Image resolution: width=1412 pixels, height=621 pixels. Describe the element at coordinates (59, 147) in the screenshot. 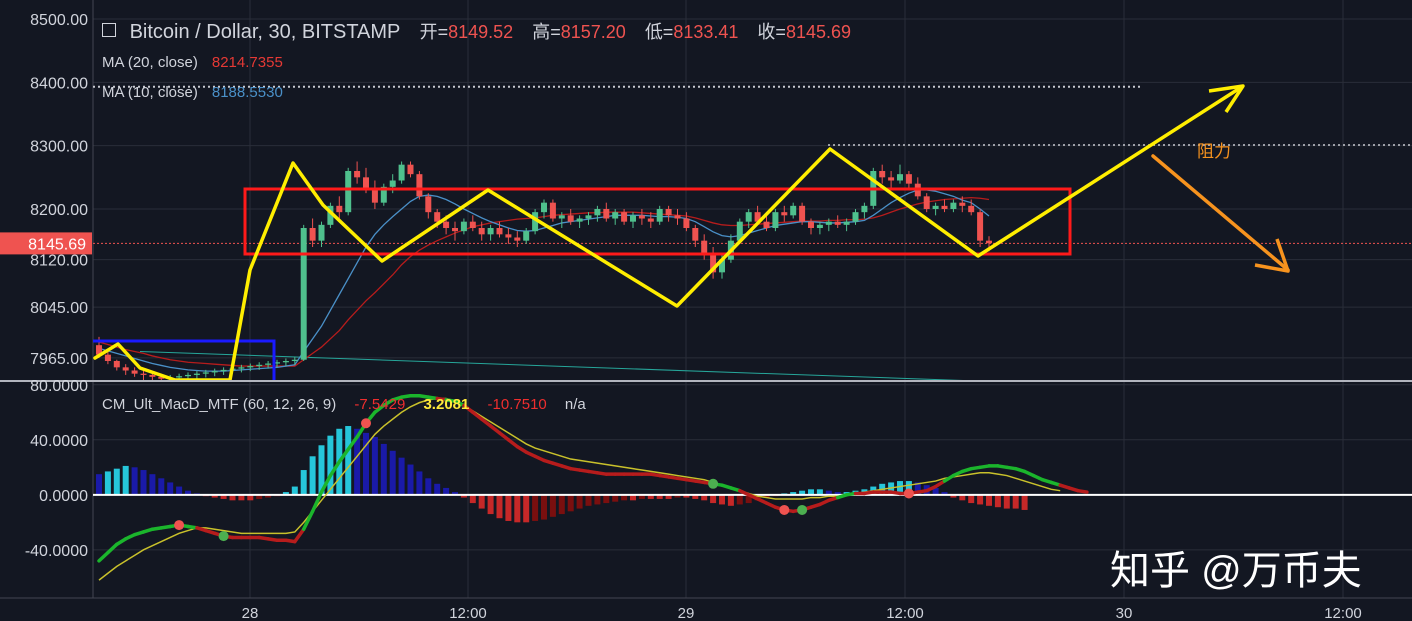

I see `price-tick-label: 8300.00` at that location.